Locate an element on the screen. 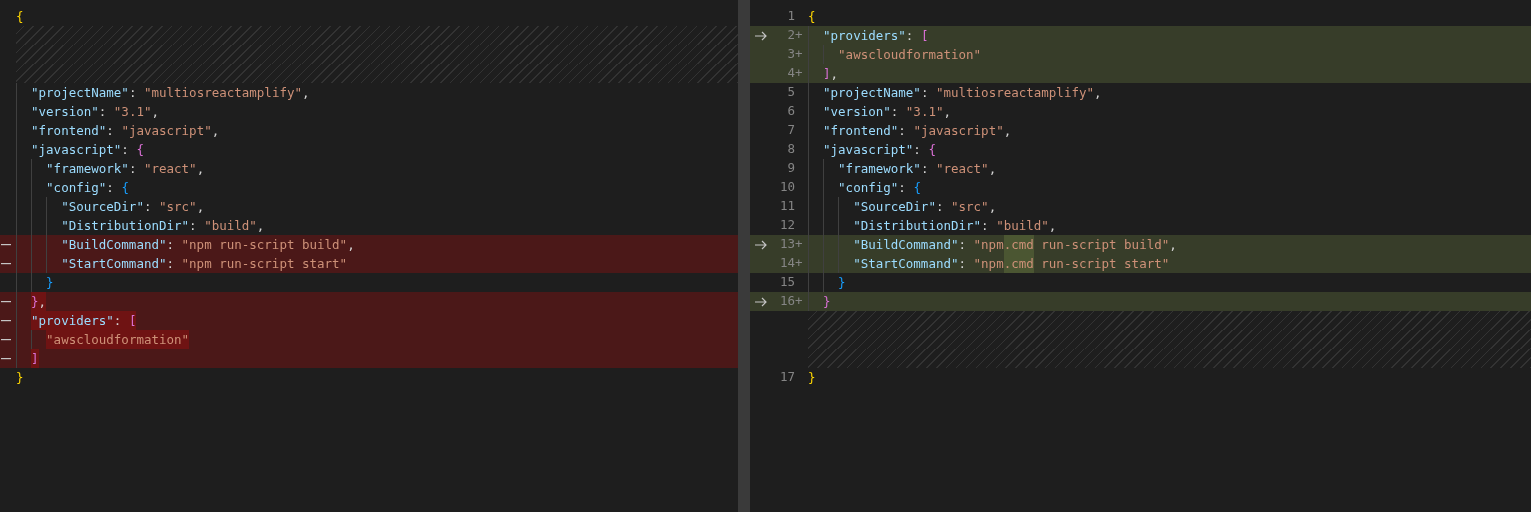  code-token: "StartCommand" is located at coordinates (906, 264).